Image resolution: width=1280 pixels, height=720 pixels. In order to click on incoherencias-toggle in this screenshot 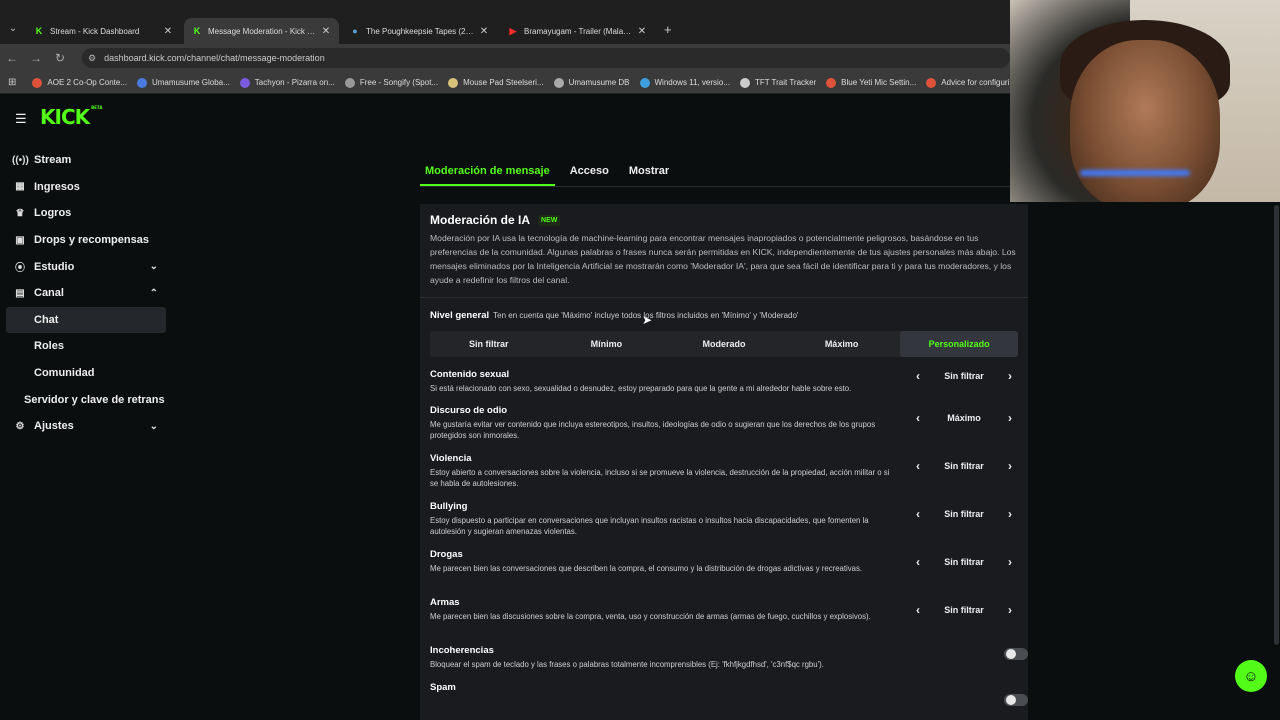, I will do `click(1016, 654)`.